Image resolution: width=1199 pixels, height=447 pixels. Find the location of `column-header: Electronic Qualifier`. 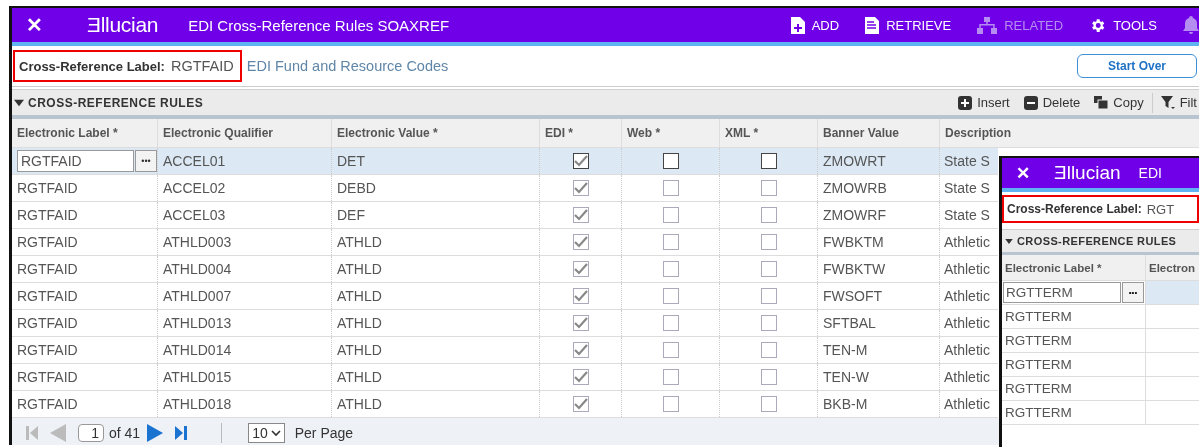

column-header: Electronic Qualifier is located at coordinates (245, 133).